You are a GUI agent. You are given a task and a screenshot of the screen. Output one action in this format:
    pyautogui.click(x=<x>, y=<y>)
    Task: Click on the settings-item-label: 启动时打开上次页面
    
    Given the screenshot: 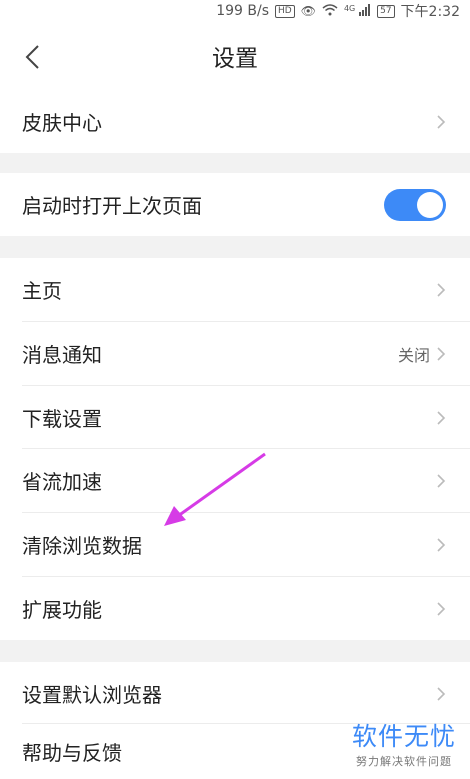 What is the action you would take?
    pyautogui.click(x=112, y=206)
    